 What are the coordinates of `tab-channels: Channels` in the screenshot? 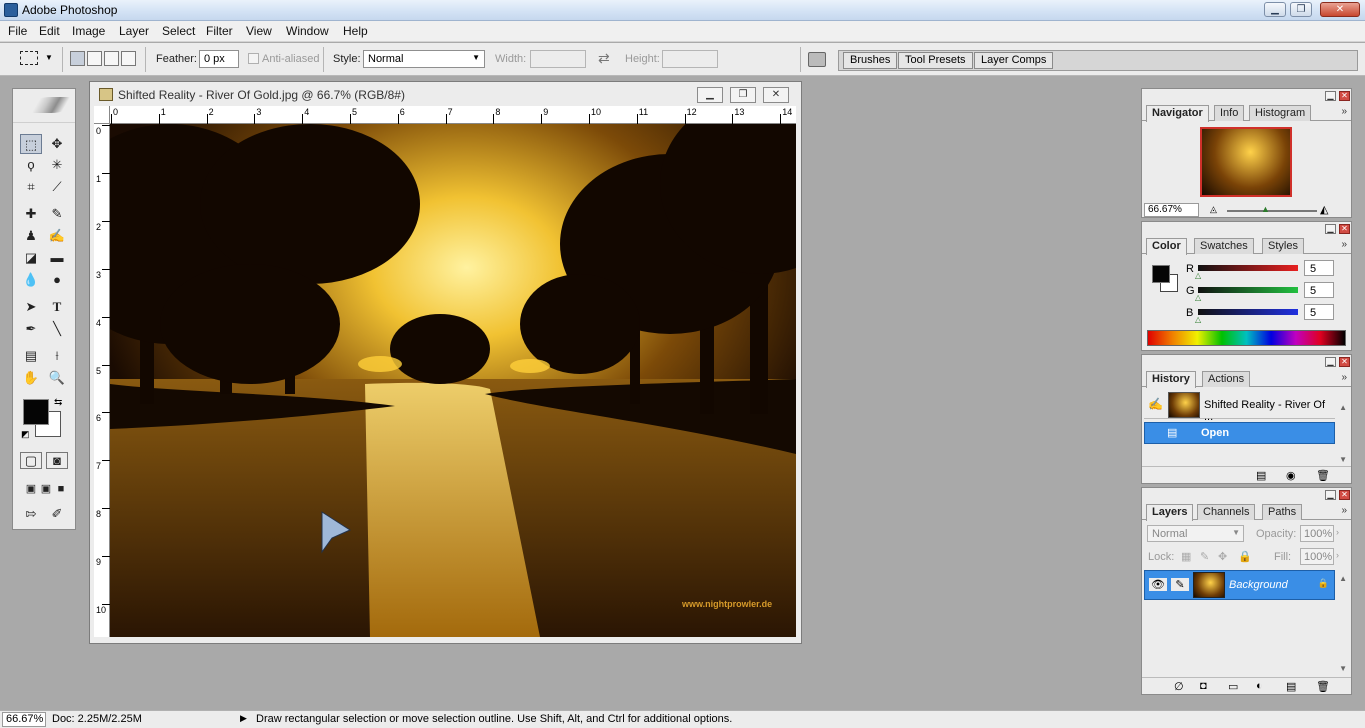 It's located at (1226, 512).